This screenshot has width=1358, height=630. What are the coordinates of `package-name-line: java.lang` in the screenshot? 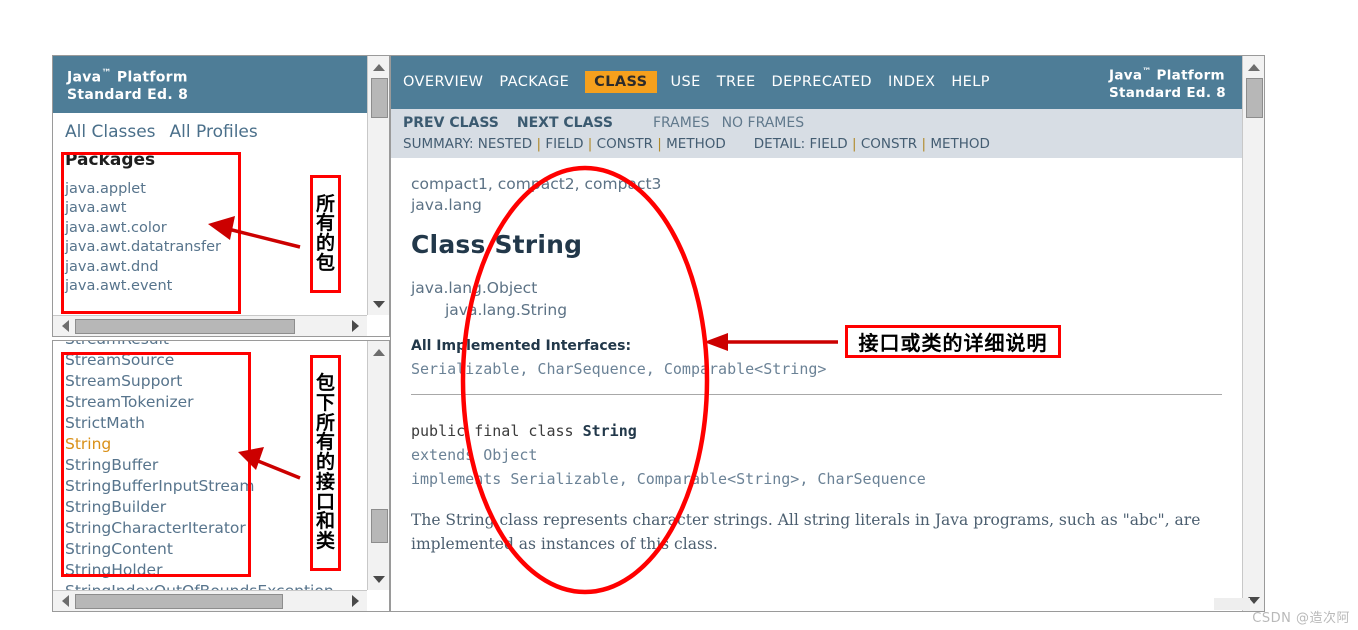 It's located at (446, 205).